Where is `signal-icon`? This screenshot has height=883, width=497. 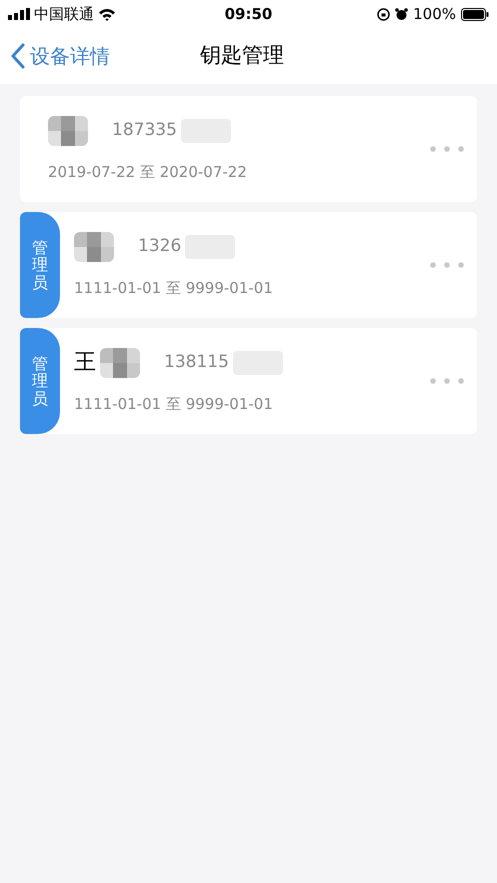 signal-icon is located at coordinates (19, 14).